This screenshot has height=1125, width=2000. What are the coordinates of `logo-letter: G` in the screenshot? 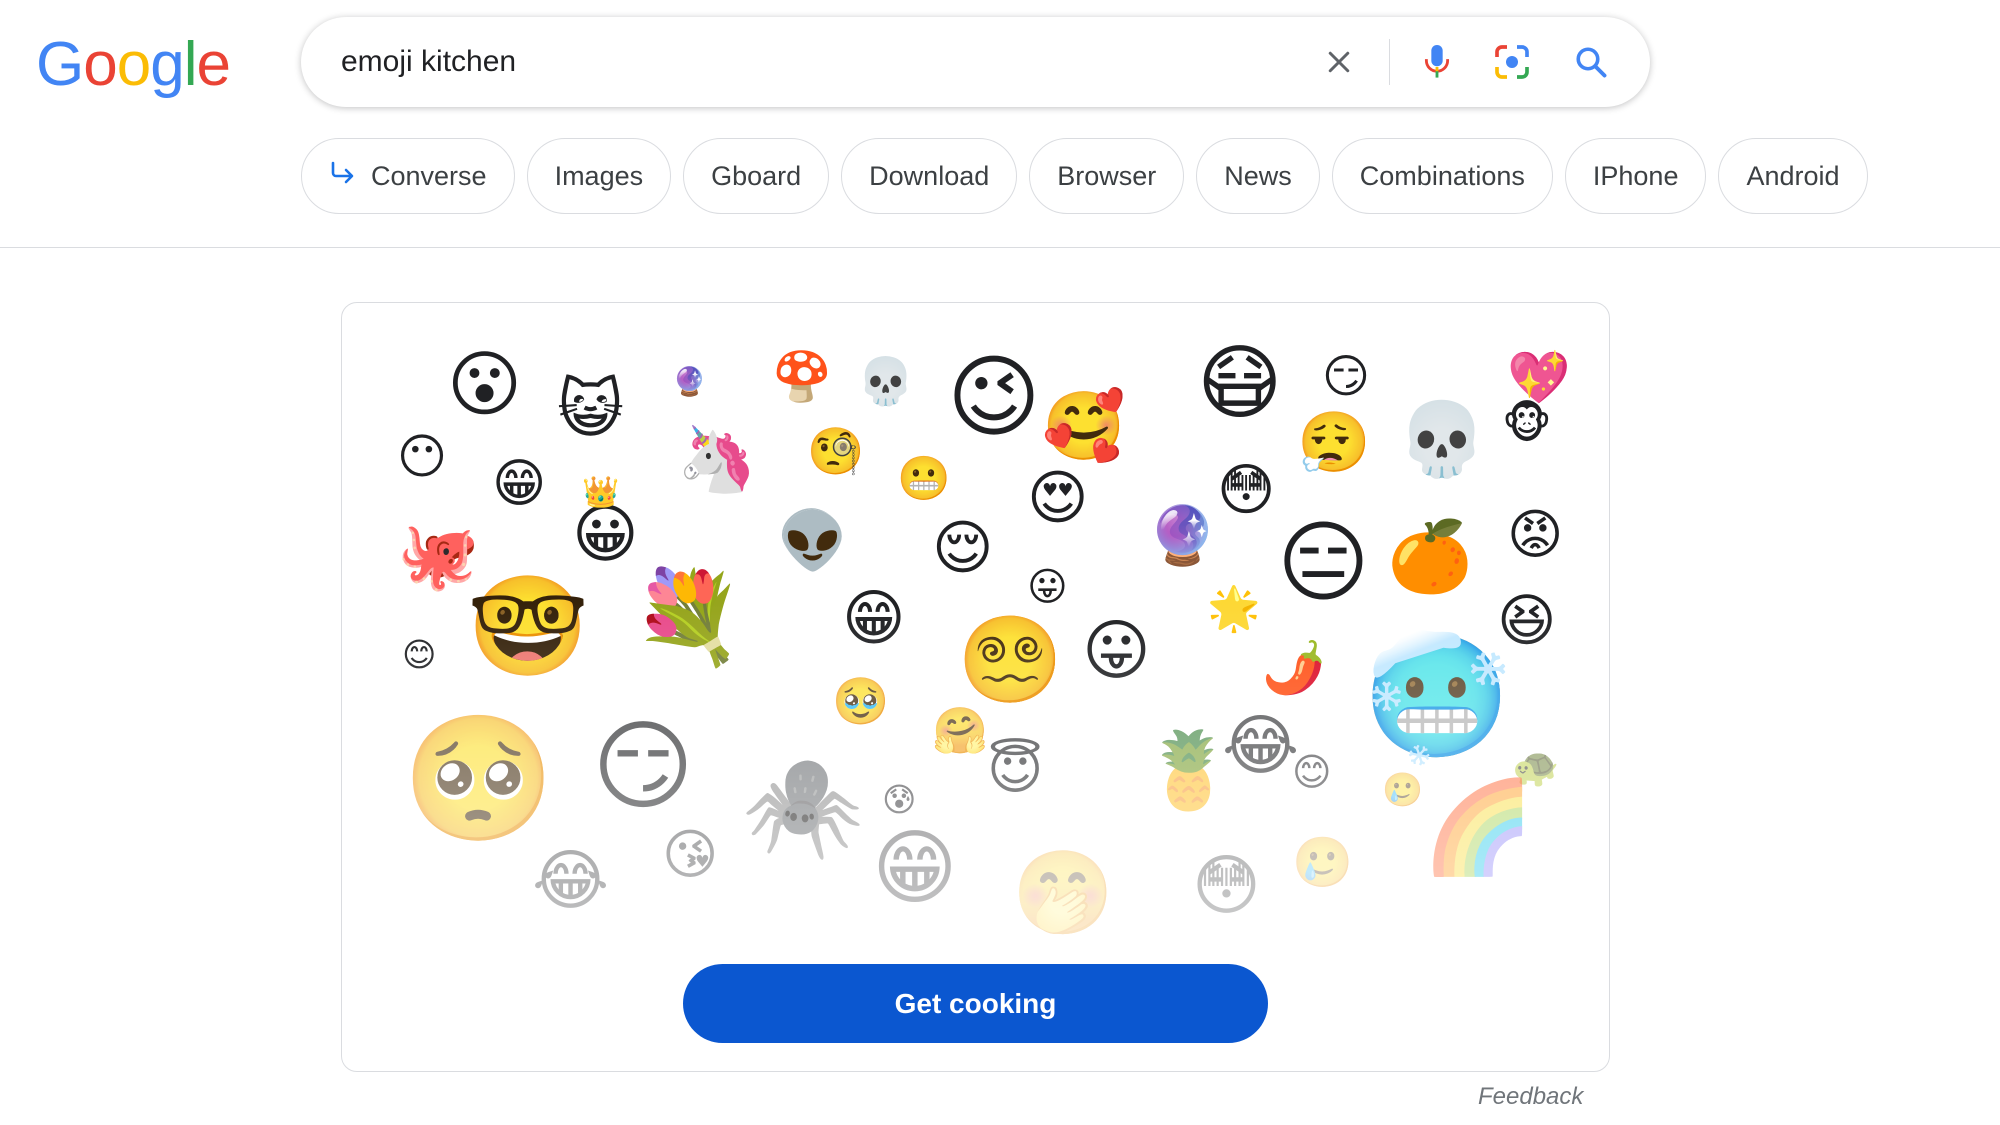 It's located at (60, 64).